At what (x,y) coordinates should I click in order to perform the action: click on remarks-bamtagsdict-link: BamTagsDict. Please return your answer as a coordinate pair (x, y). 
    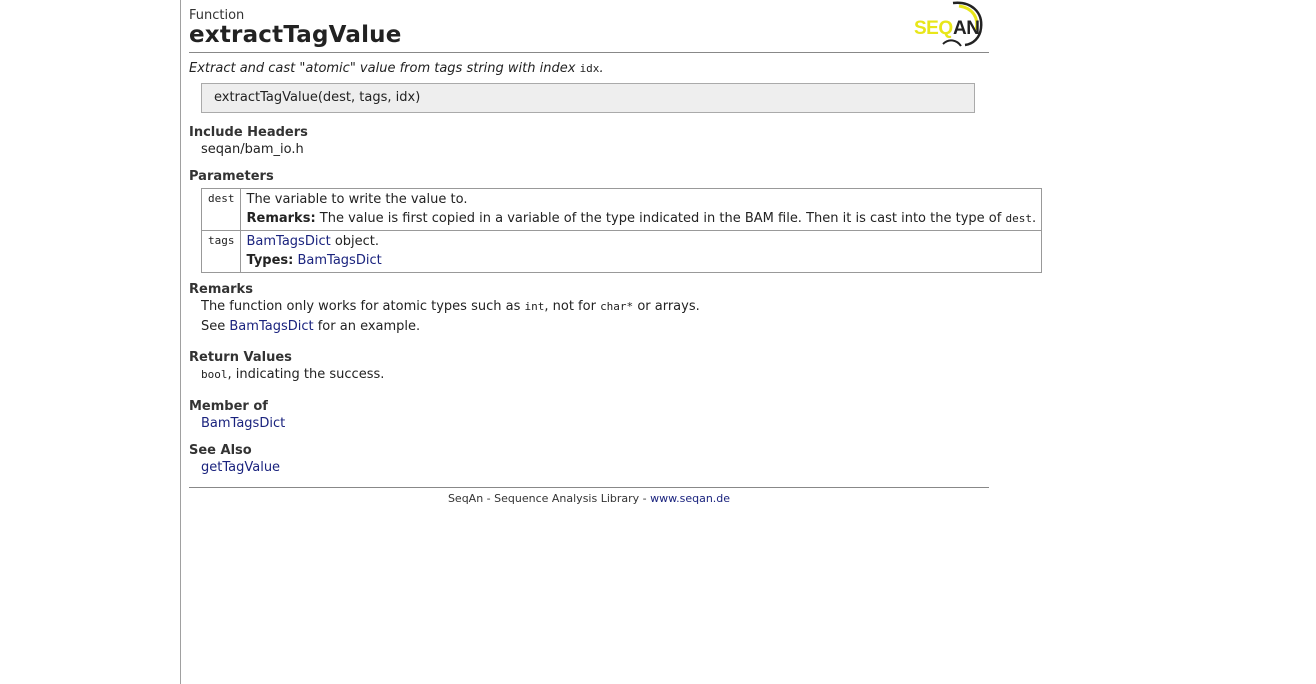
    Looking at the image, I should click on (271, 326).